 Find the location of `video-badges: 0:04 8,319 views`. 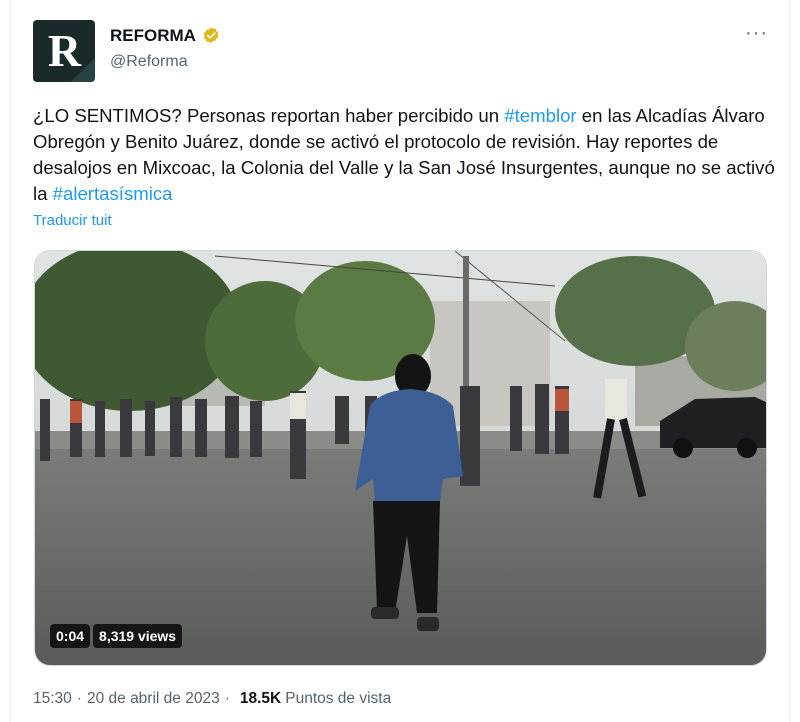

video-badges: 0:04 8,319 views is located at coordinates (116, 636).